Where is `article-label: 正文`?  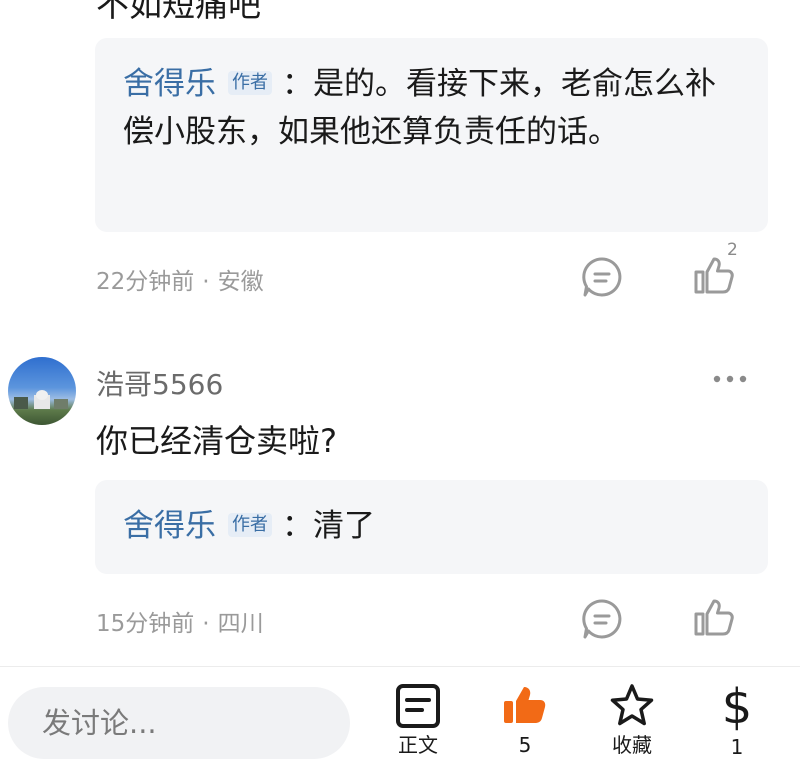
article-label: 正文 is located at coordinates (418, 745).